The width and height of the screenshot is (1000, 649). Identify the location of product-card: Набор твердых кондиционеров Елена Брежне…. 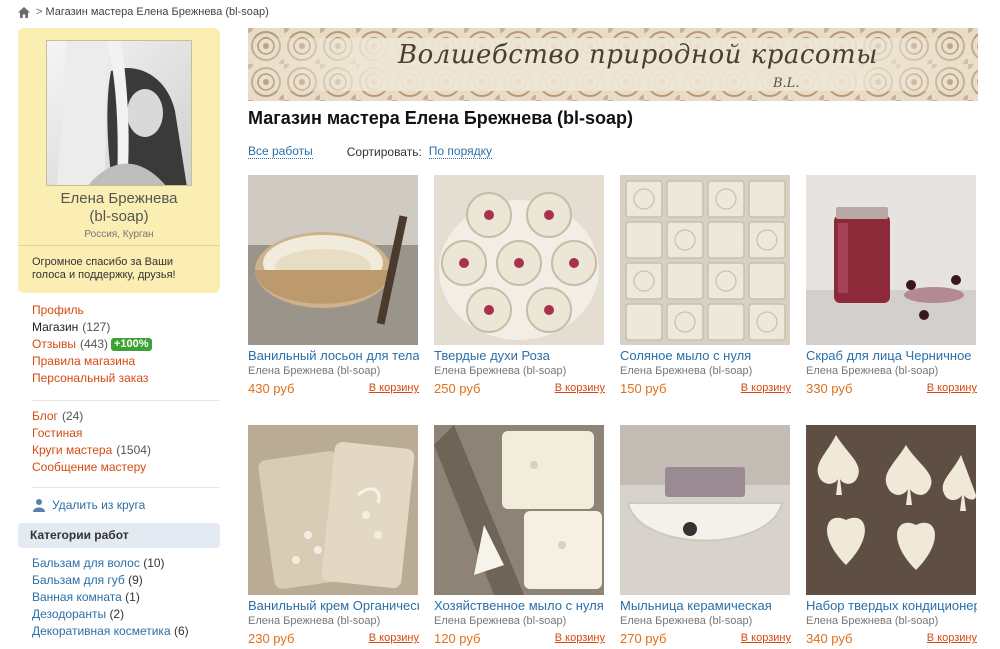
(891, 536).